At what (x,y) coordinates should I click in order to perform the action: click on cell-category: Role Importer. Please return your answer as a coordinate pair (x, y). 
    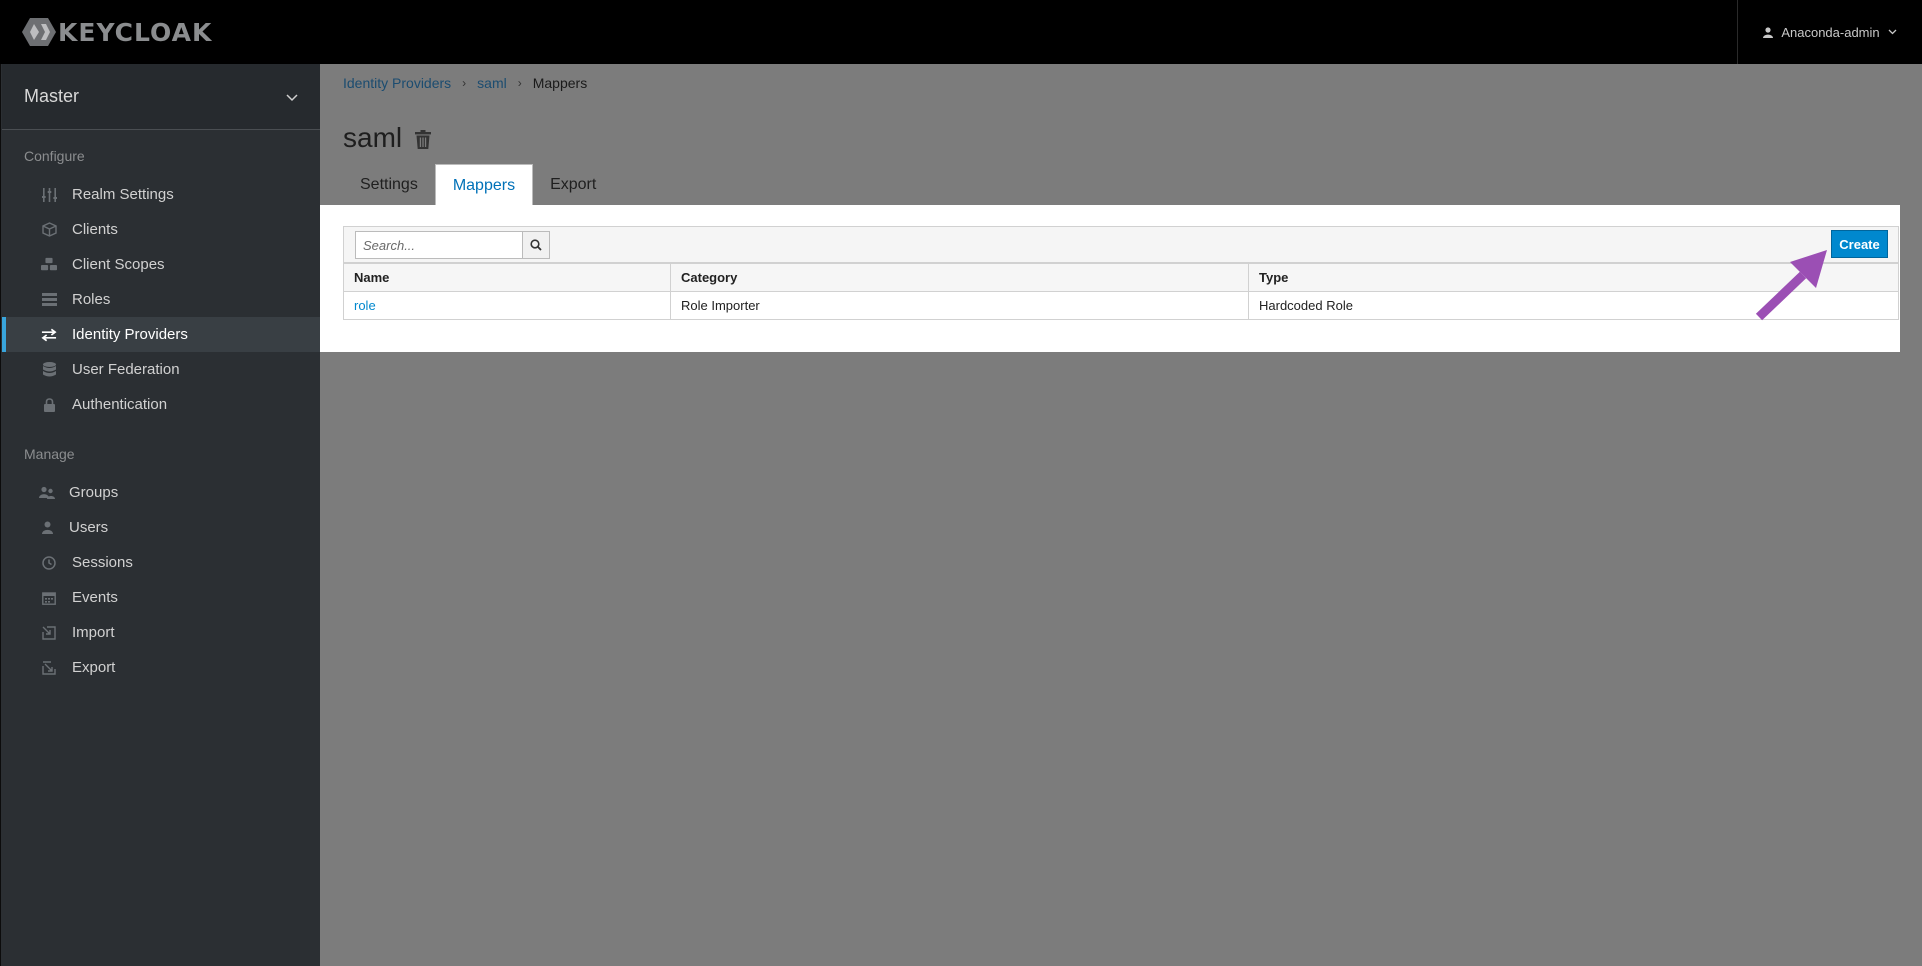
    Looking at the image, I should click on (959, 305).